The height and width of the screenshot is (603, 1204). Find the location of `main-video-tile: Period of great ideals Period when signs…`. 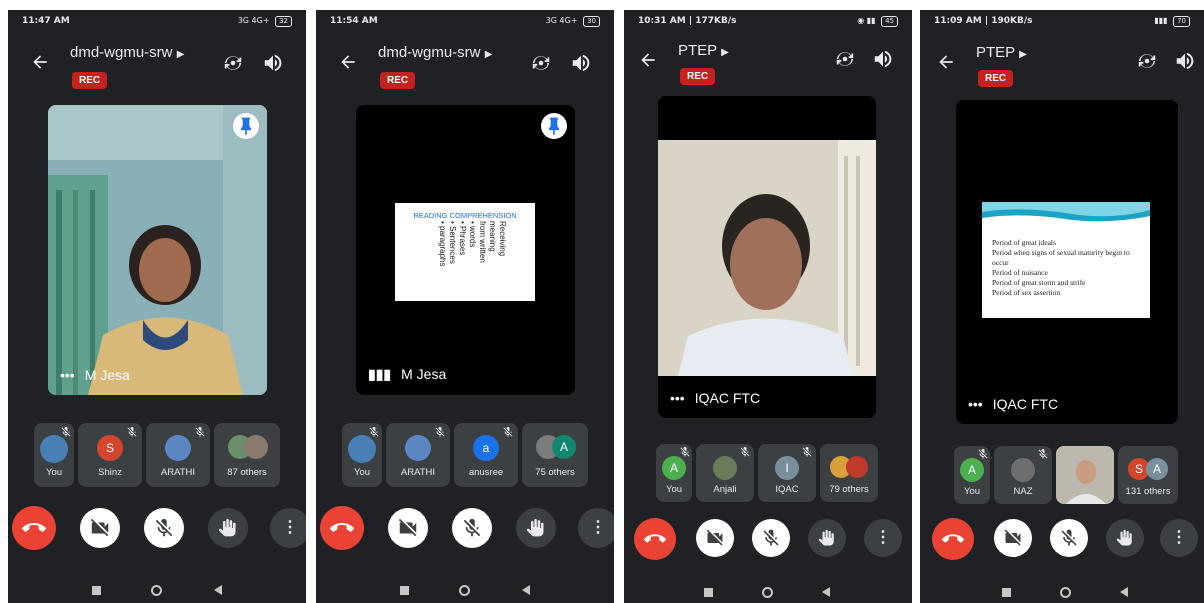

main-video-tile: Period of great ideals Period when signs… is located at coordinates (1067, 262).